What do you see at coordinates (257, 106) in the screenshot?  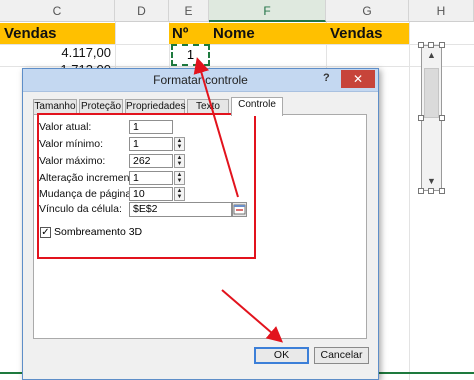 I see `tab-controle: Controle` at bounding box center [257, 106].